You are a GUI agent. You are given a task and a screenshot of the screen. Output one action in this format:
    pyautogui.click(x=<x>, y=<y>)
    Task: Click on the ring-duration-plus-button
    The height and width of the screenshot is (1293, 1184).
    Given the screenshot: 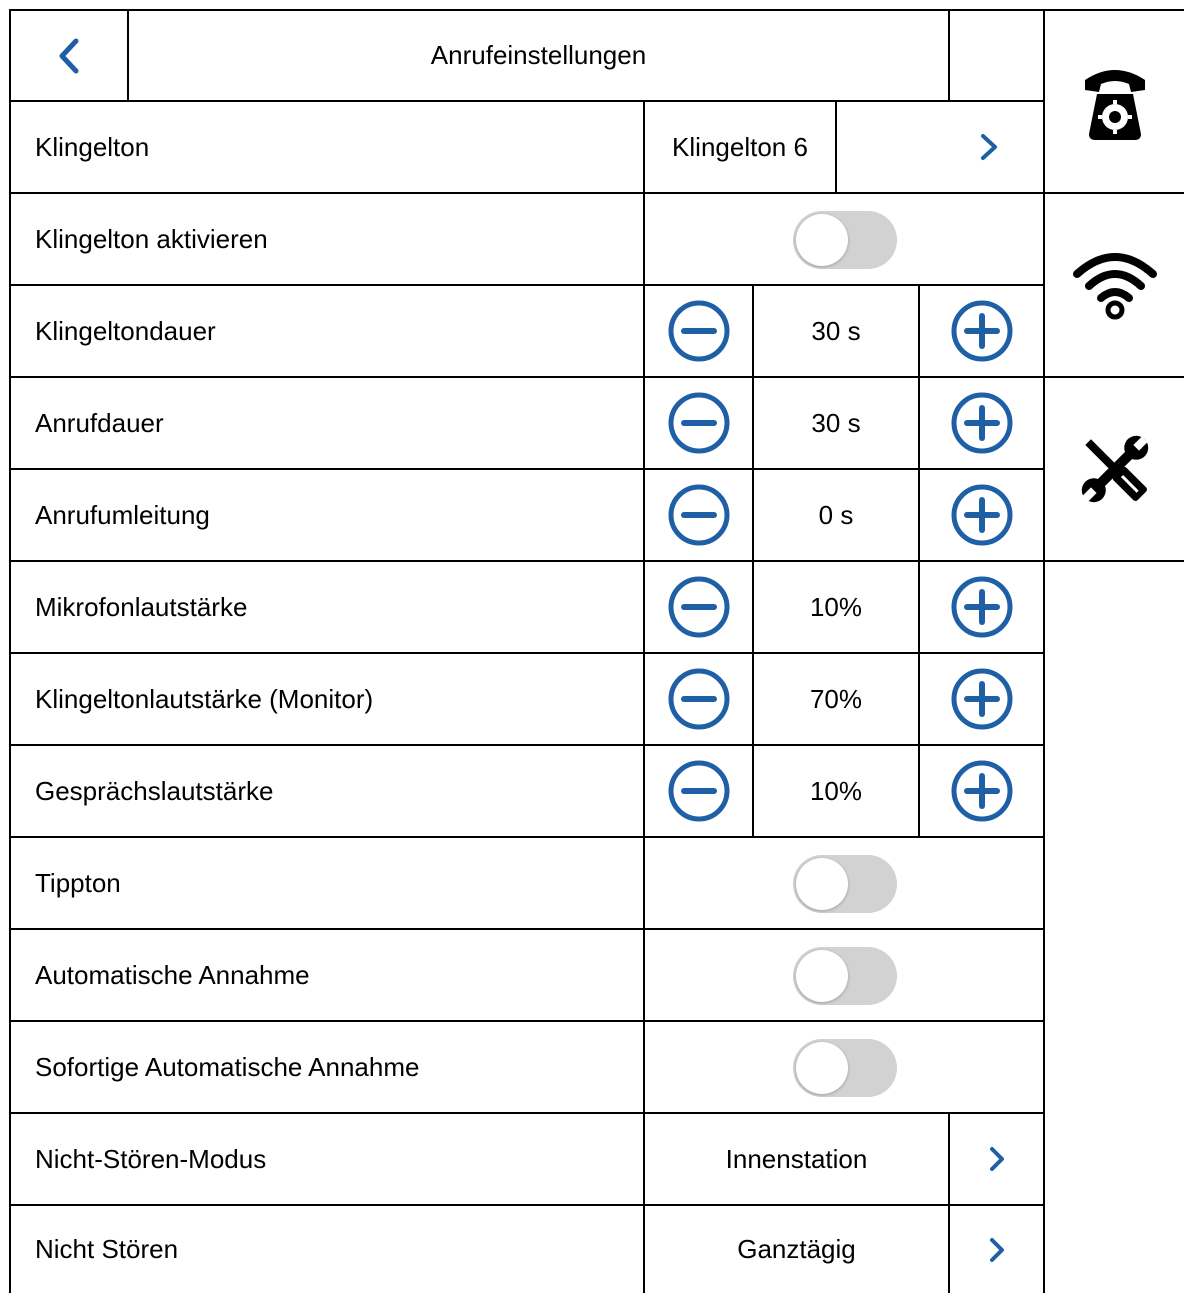 What is the action you would take?
    pyautogui.click(x=981, y=331)
    